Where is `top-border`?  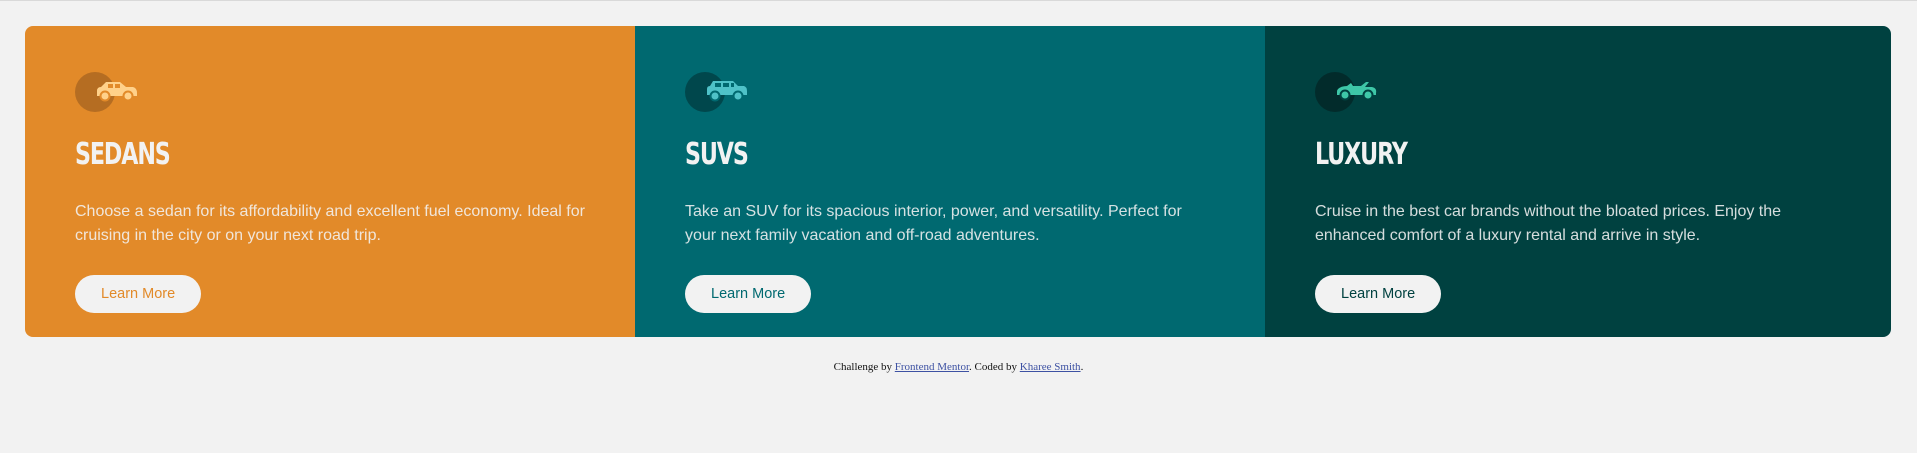
top-border is located at coordinates (958, 0).